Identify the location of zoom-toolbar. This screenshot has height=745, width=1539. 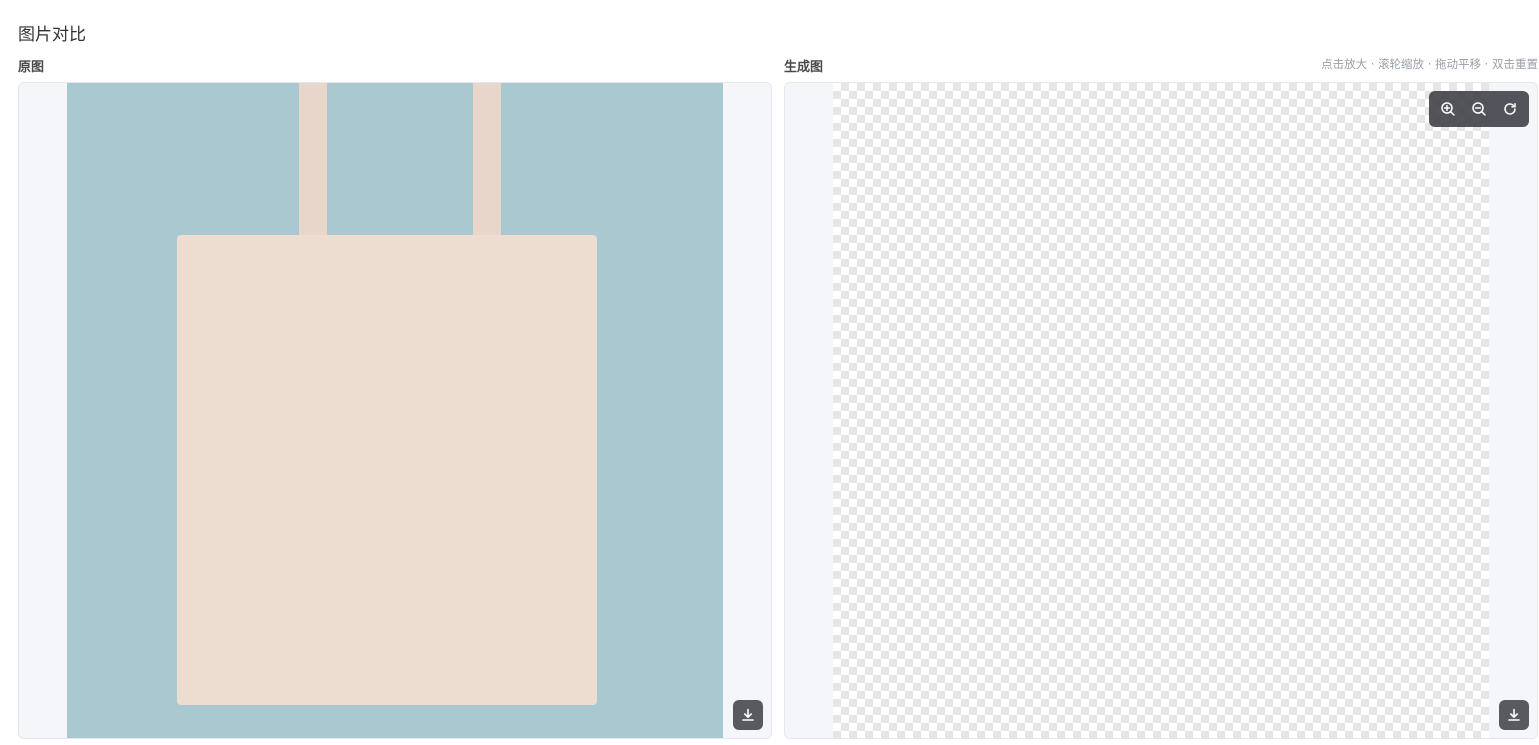
(1479, 109).